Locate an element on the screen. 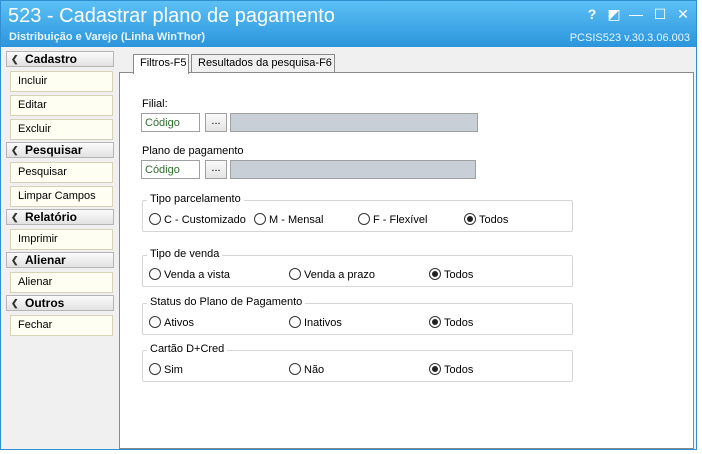 The height and width of the screenshot is (454, 702). cartao-title: Cartão D+Cred is located at coordinates (187, 349).